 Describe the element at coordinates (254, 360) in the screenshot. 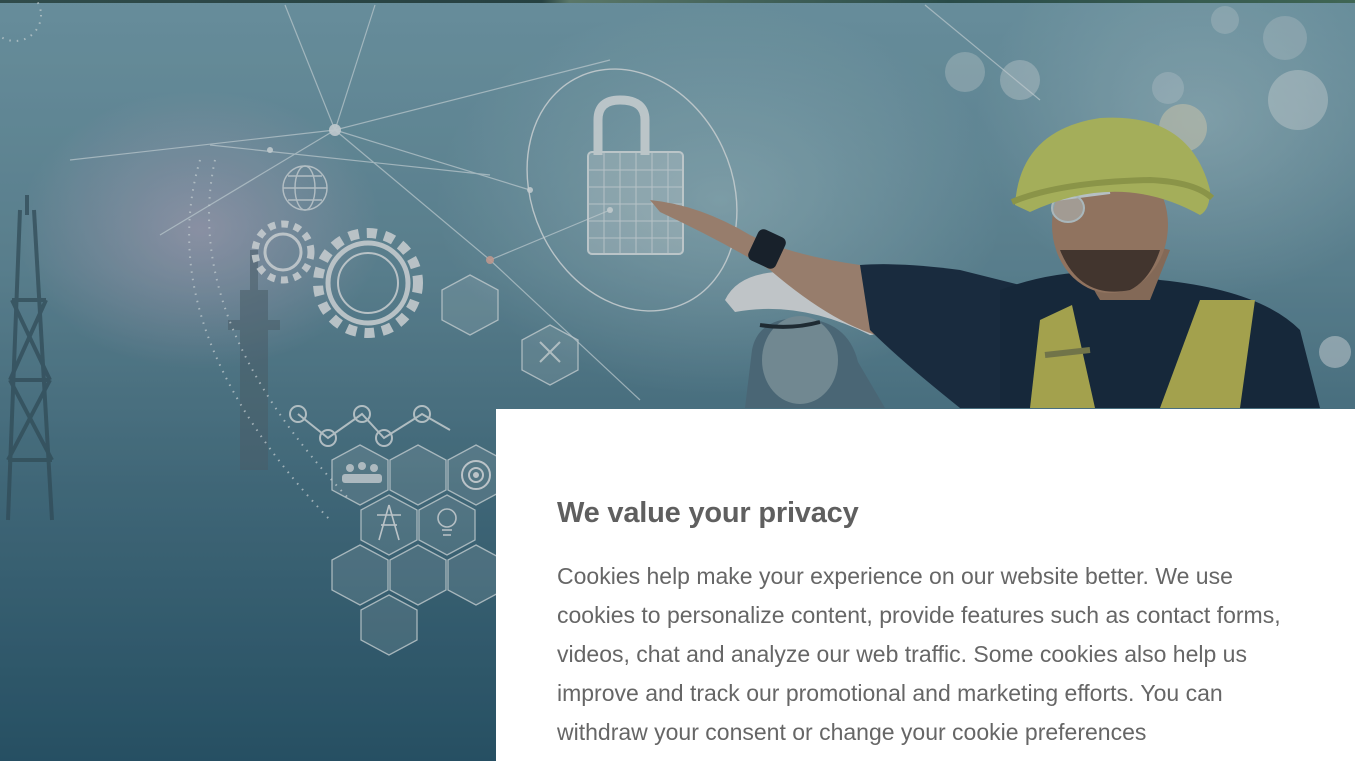

I see `oil-rig-center` at that location.